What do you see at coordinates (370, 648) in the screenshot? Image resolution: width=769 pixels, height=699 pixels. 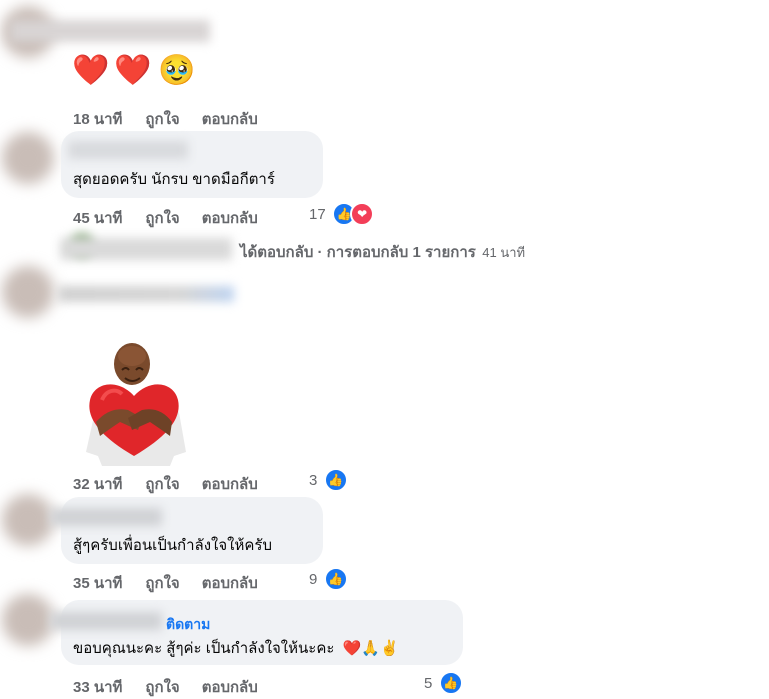 I see `heart-pray-victory-emoji: ❤️🙏✌️` at bounding box center [370, 648].